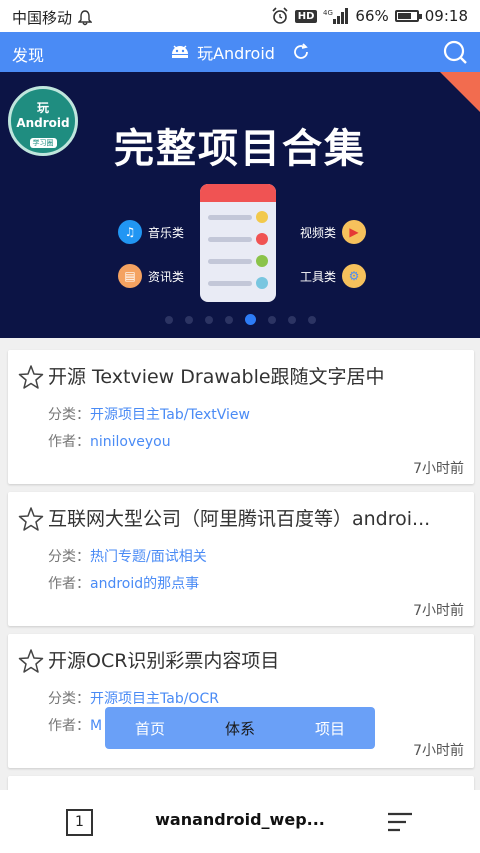 Image resolution: width=480 pixels, height=853 pixels. I want to click on gear-icon: ⚙, so click(354, 276).